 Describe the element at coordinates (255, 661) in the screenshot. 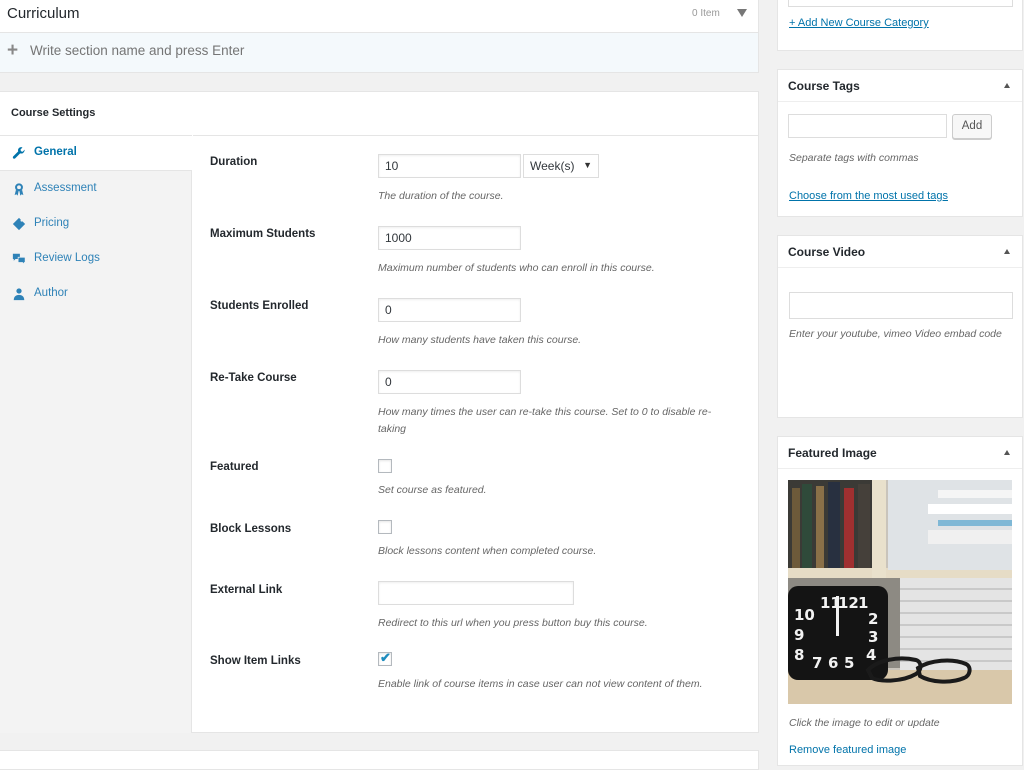

I see `show-item-links-label: Show Item Links` at that location.